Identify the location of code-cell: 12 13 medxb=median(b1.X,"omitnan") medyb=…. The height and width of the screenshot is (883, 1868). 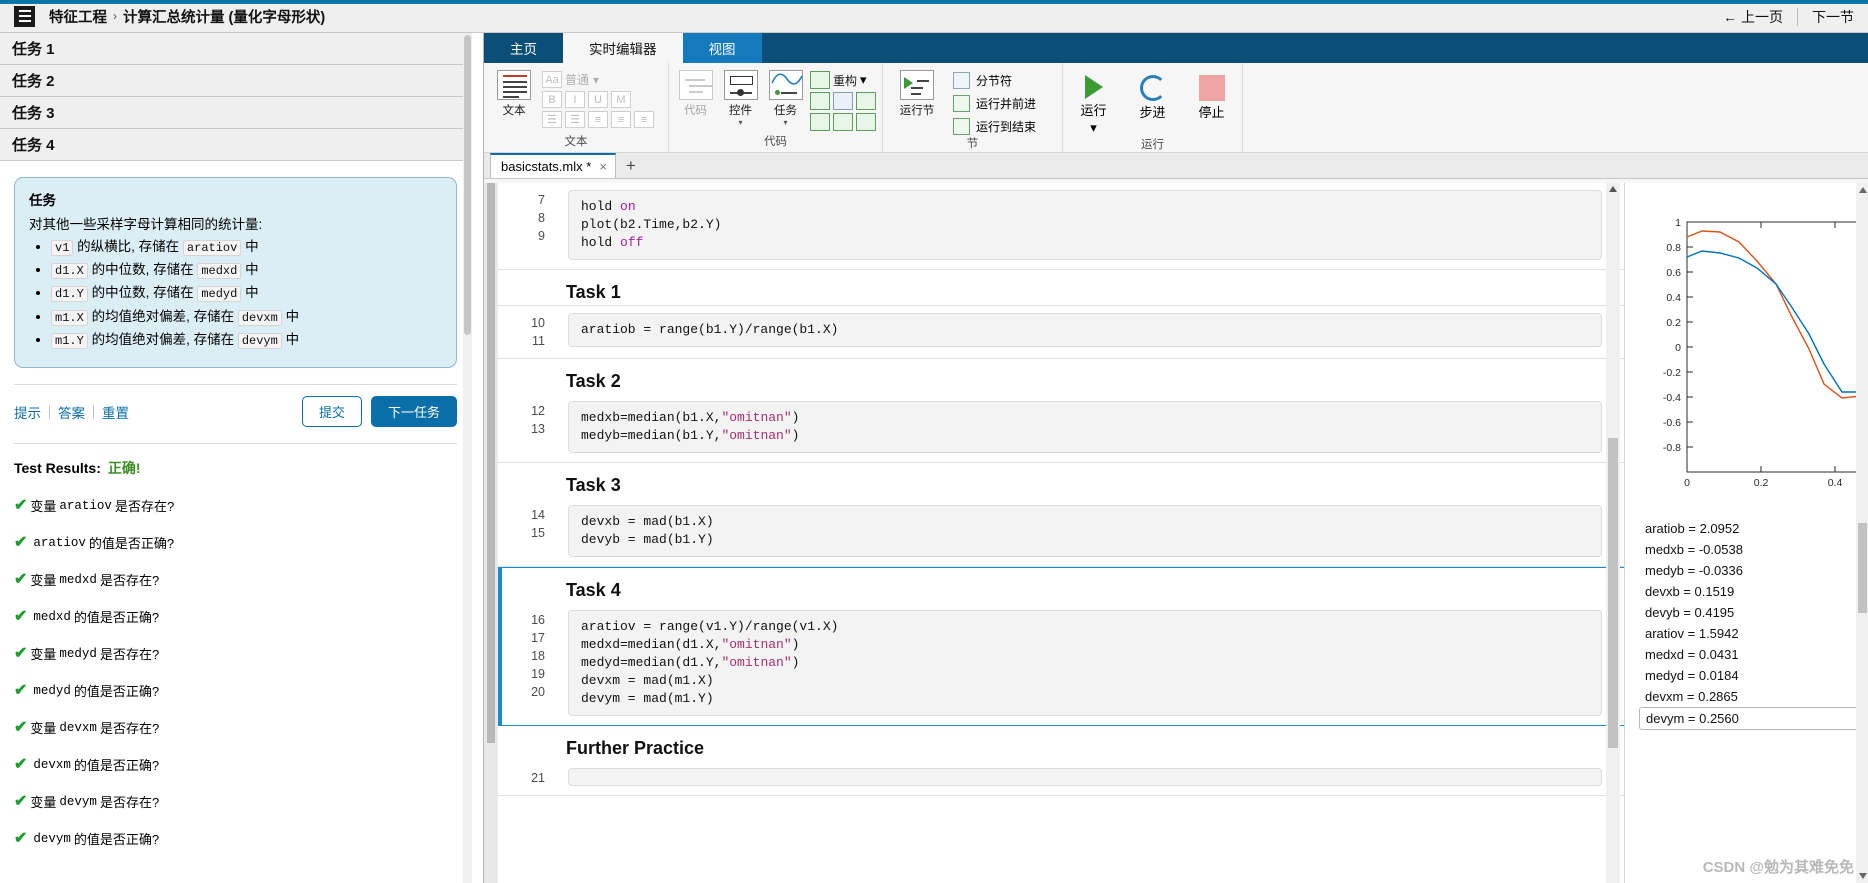
(1061, 428).